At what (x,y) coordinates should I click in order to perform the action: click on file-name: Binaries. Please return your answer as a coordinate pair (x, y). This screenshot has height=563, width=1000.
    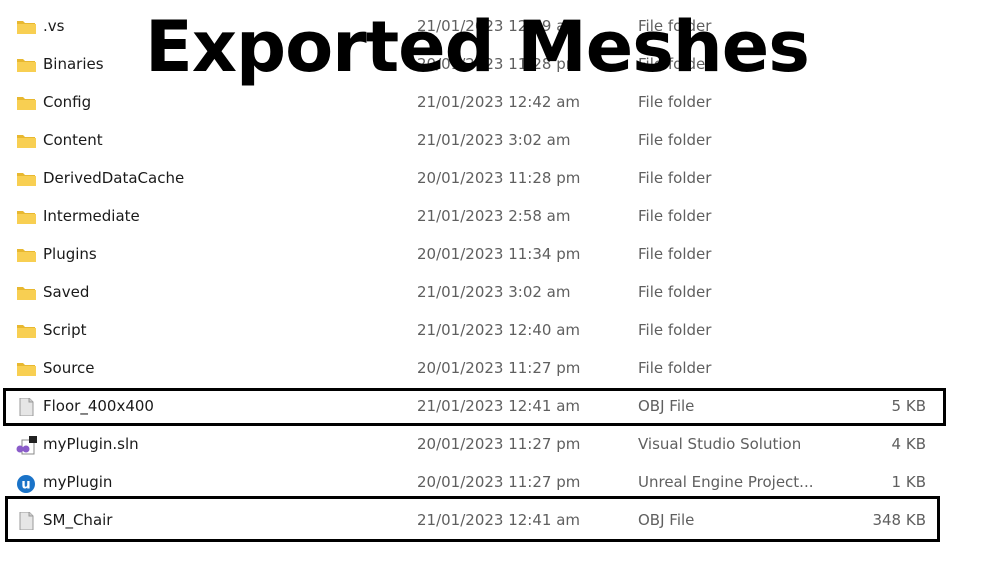
    Looking at the image, I should click on (73, 64).